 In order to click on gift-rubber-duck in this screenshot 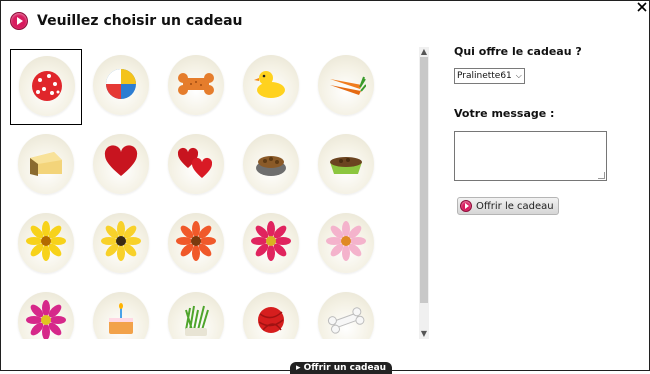, I will do `click(271, 87)`.